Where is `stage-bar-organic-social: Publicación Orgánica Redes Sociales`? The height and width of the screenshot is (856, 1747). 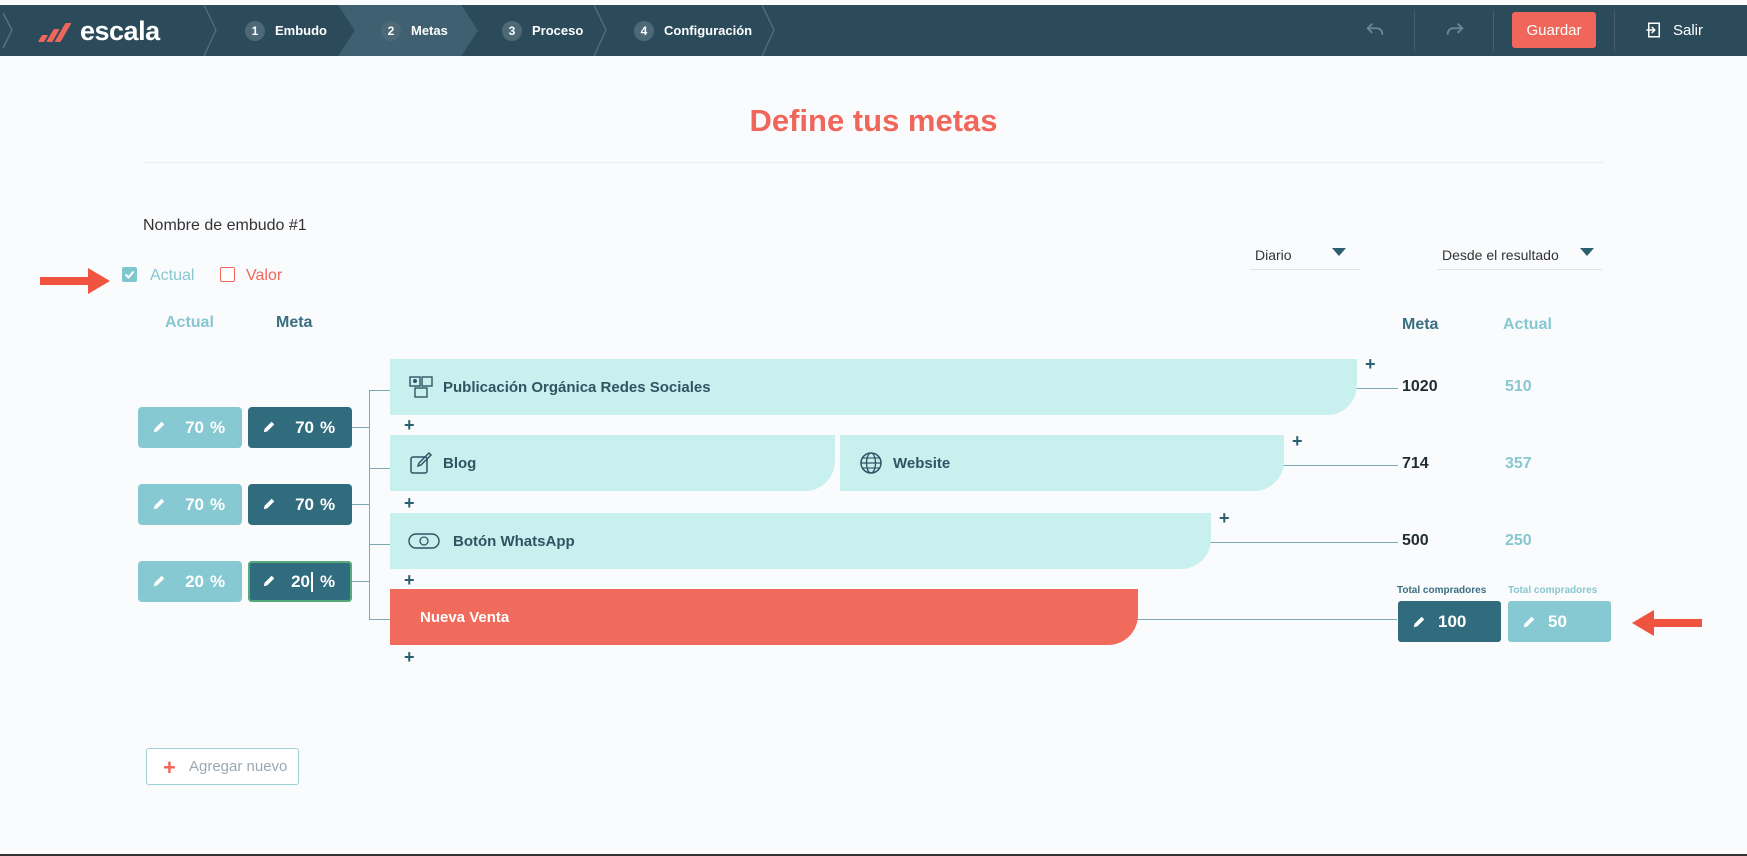
stage-bar-organic-social: Publicación Orgánica Redes Sociales is located at coordinates (873, 387).